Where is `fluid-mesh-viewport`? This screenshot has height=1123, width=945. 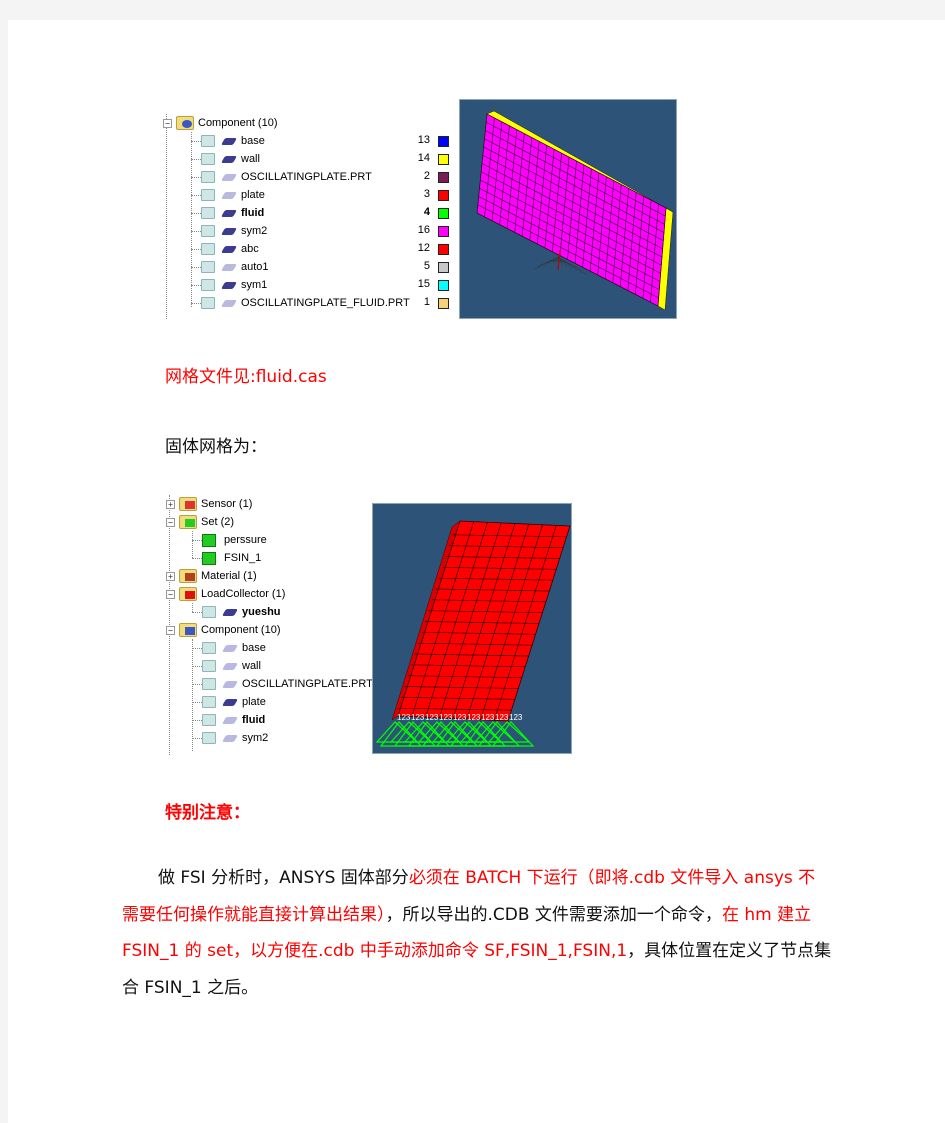 fluid-mesh-viewport is located at coordinates (568, 209).